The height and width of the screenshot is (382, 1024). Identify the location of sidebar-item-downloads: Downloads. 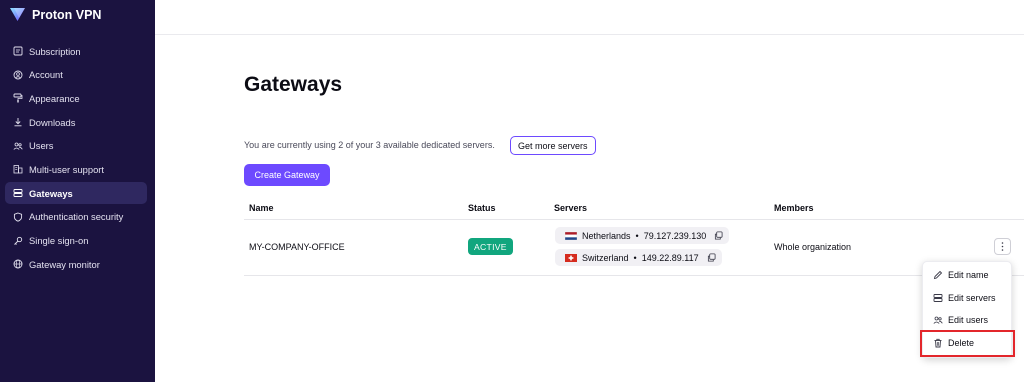
(76, 122).